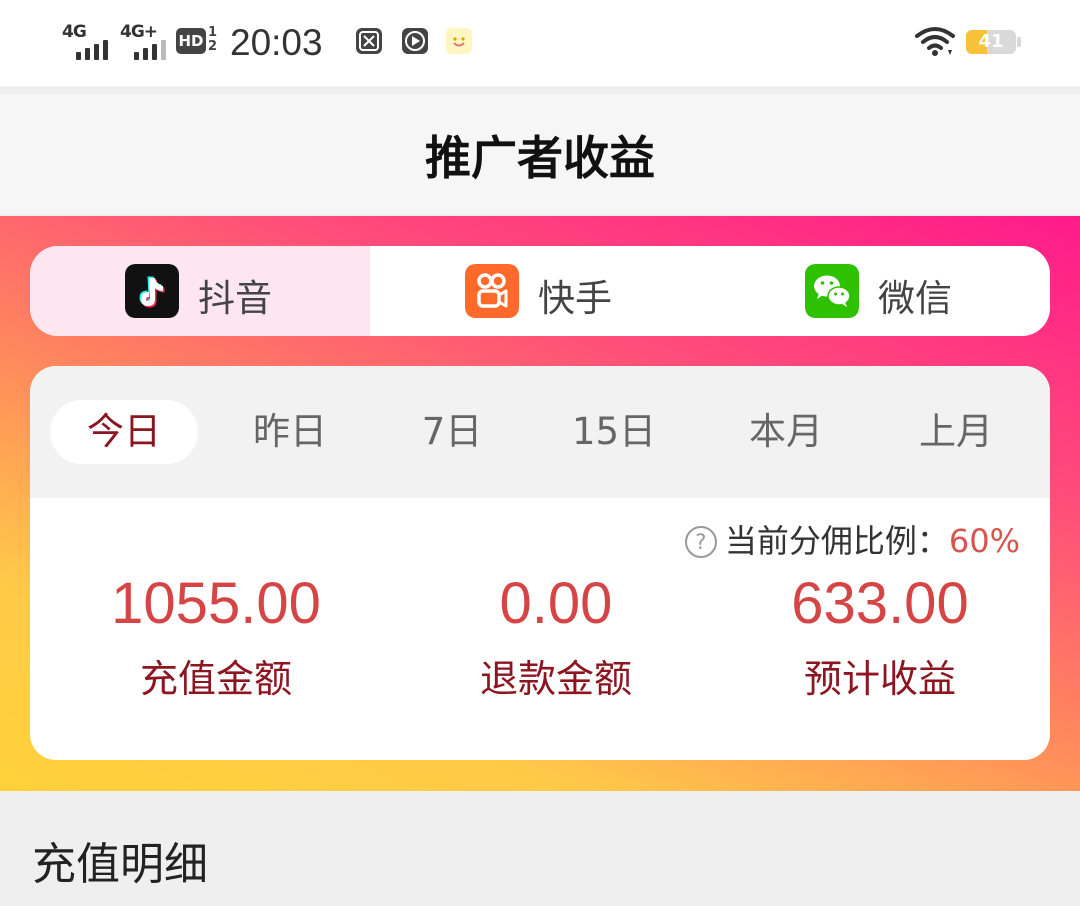 The height and width of the screenshot is (906, 1080). I want to click on hd-sub-bottom: 2, so click(213, 46).